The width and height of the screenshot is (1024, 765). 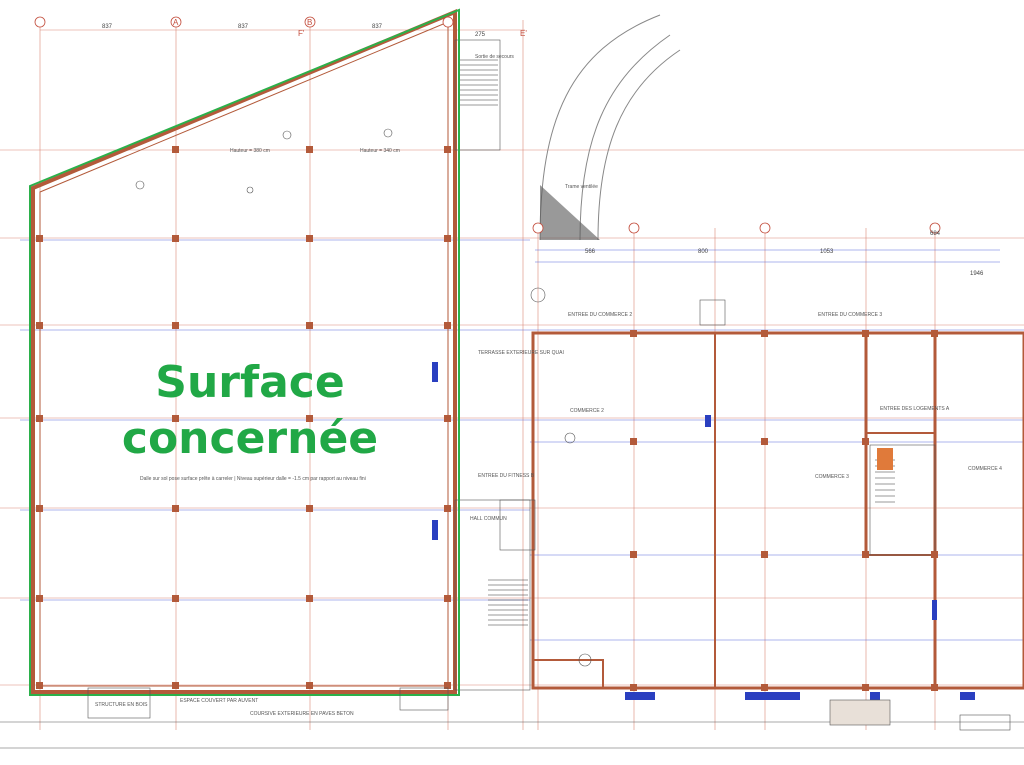 What do you see at coordinates (850, 315) in the screenshot?
I see `label-entree-commerce-3: ENTREE DU COMMERCE 3` at bounding box center [850, 315].